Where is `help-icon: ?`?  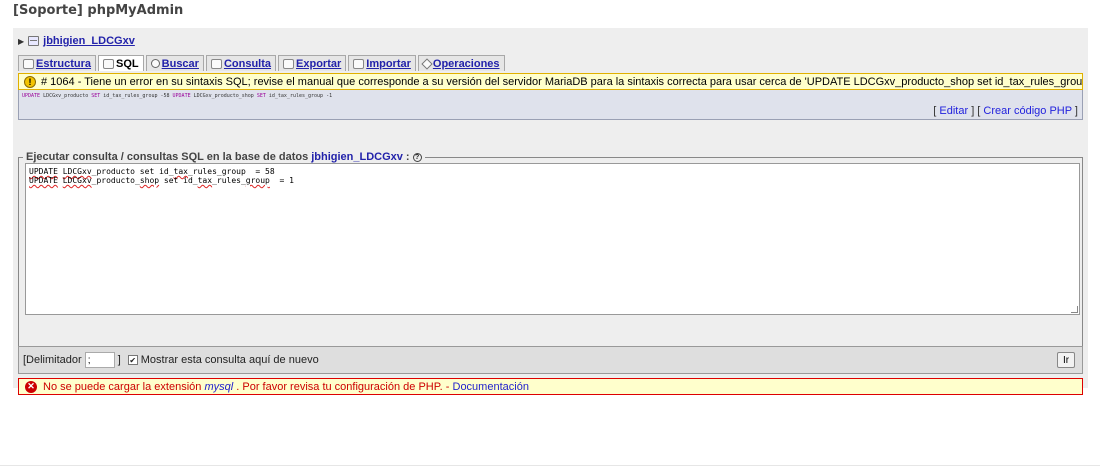
help-icon: ? is located at coordinates (417, 157).